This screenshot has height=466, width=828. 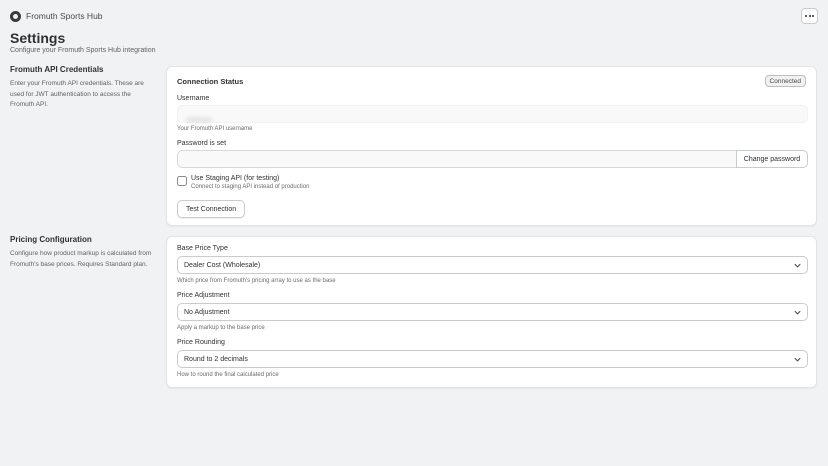 What do you see at coordinates (182, 181) in the screenshot?
I see `staging-api-checkbox` at bounding box center [182, 181].